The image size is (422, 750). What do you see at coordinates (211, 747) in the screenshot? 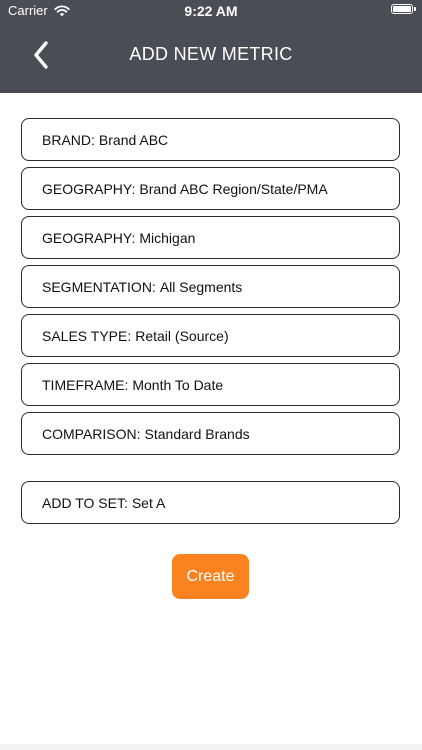
I see `bottom-strip` at bounding box center [211, 747].